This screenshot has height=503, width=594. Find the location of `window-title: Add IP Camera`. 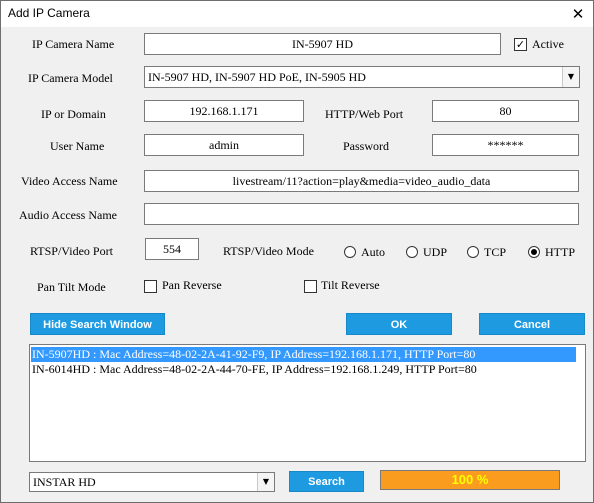

window-title: Add IP Camera is located at coordinates (49, 13).